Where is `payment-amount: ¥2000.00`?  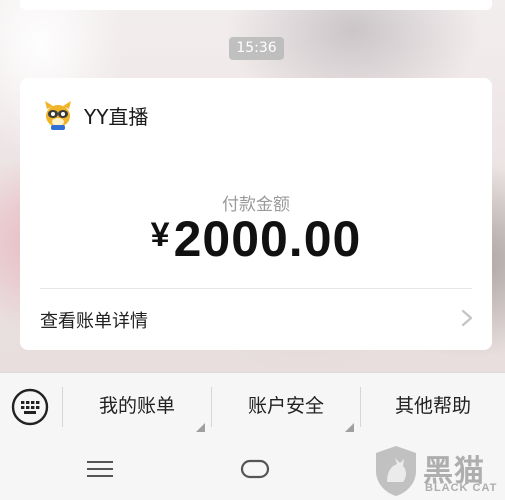
payment-amount: ¥2000.00 is located at coordinates (256, 239).